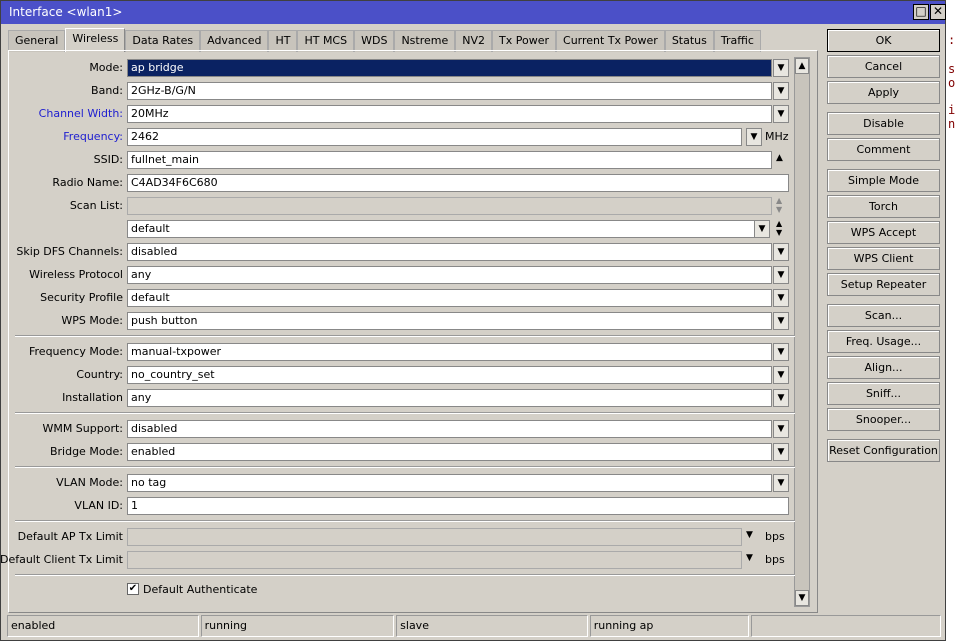 Image resolution: width=957 pixels, height=641 pixels. Describe the element at coordinates (777, 136) in the screenshot. I see `frequency-unit: MHz` at that location.